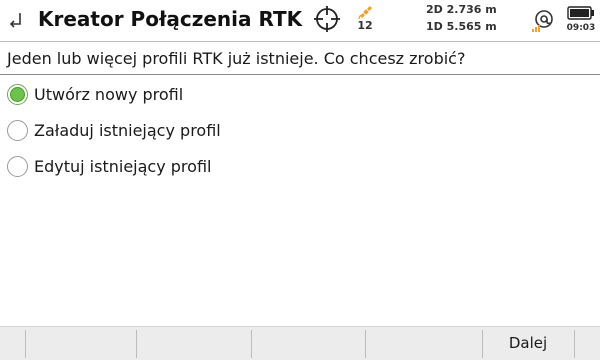 This screenshot has width=600, height=360. Describe the element at coordinates (170, 19) in the screenshot. I see `page-title: Kreator Połączenia RTK` at that location.